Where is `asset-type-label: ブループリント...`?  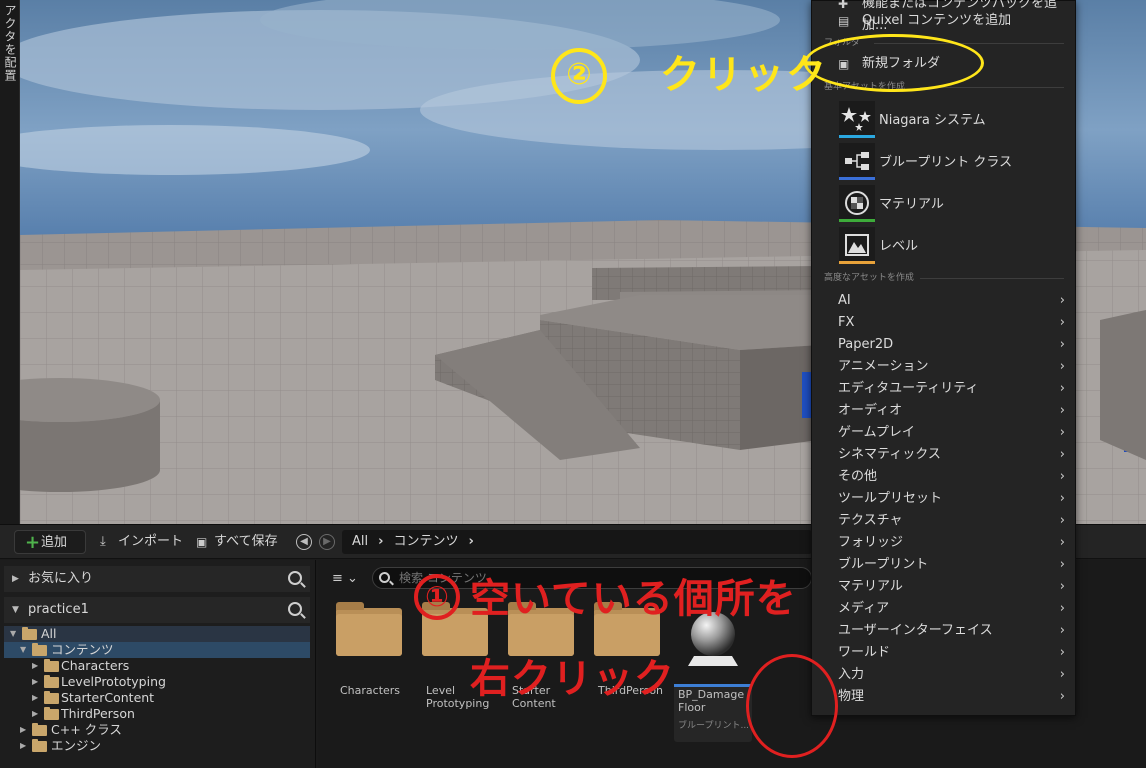
asset-type-label: ブループリント... is located at coordinates (714, 726).